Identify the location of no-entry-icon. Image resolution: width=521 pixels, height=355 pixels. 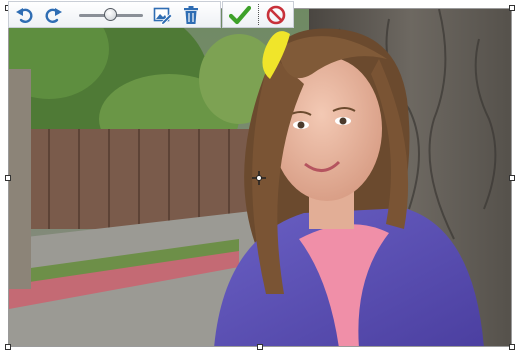
(276, 14).